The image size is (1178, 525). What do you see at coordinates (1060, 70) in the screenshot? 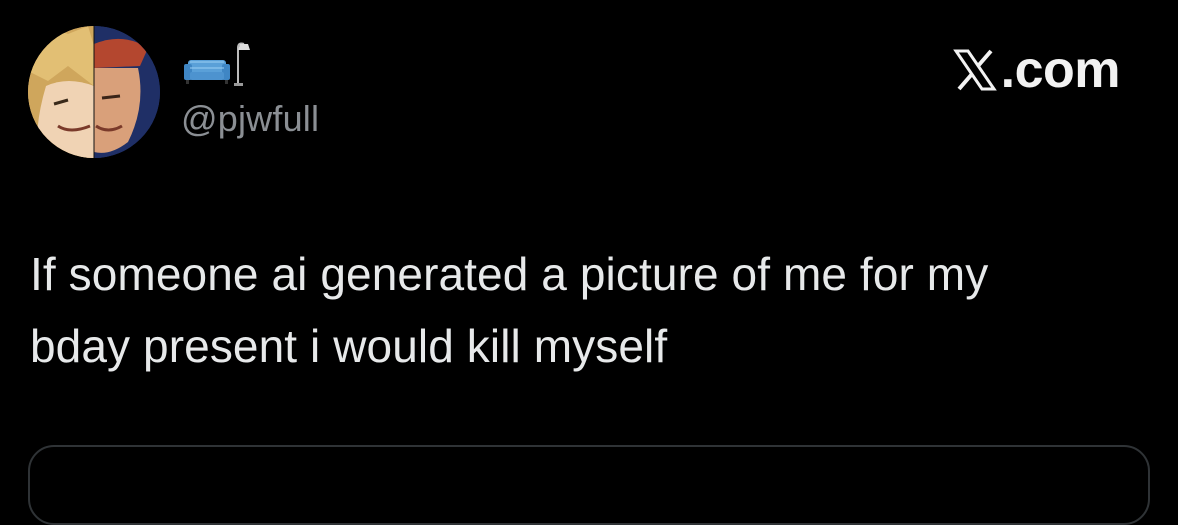
I see `brand-label: .com` at bounding box center [1060, 70].